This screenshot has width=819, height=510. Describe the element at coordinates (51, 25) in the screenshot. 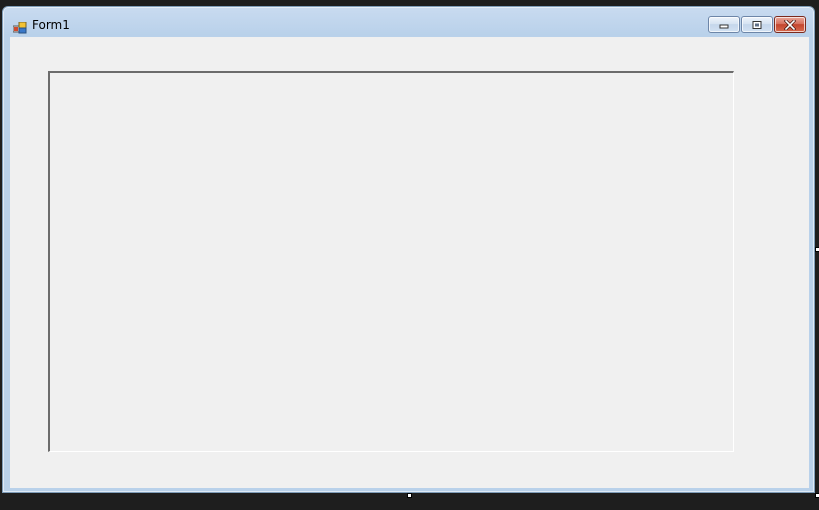

I see `window-title: Form1` at that location.